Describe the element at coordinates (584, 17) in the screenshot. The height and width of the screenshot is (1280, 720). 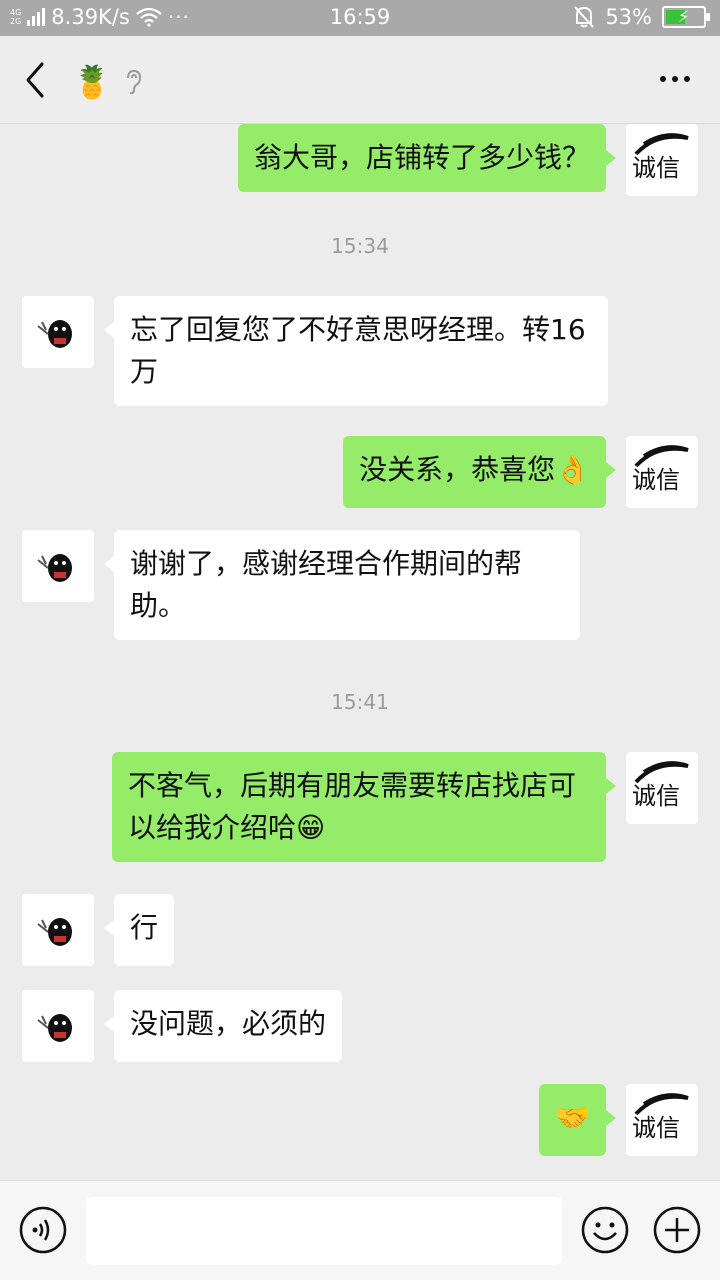
I see `mute-bell-icon` at that location.